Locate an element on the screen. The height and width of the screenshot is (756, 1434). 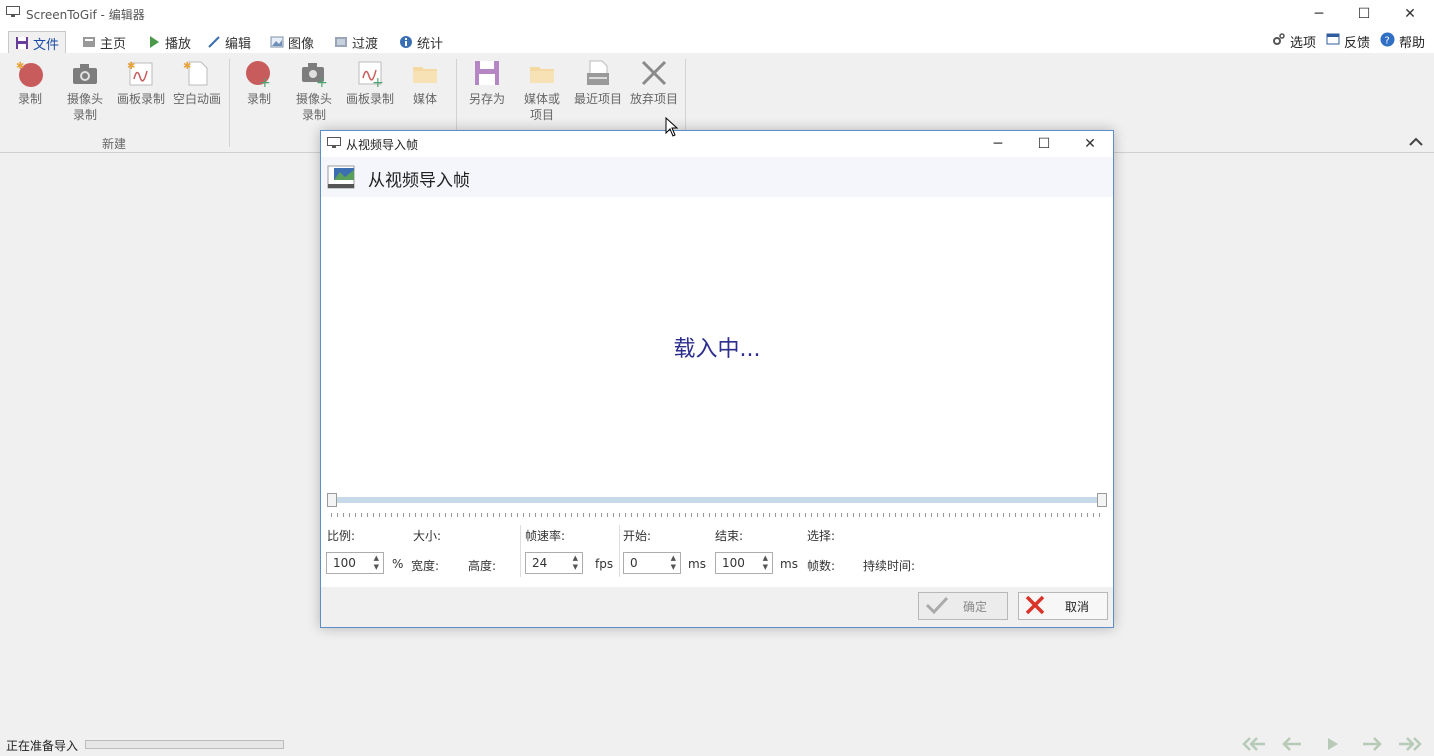
minimize-button: ─ is located at coordinates (1319, 14).